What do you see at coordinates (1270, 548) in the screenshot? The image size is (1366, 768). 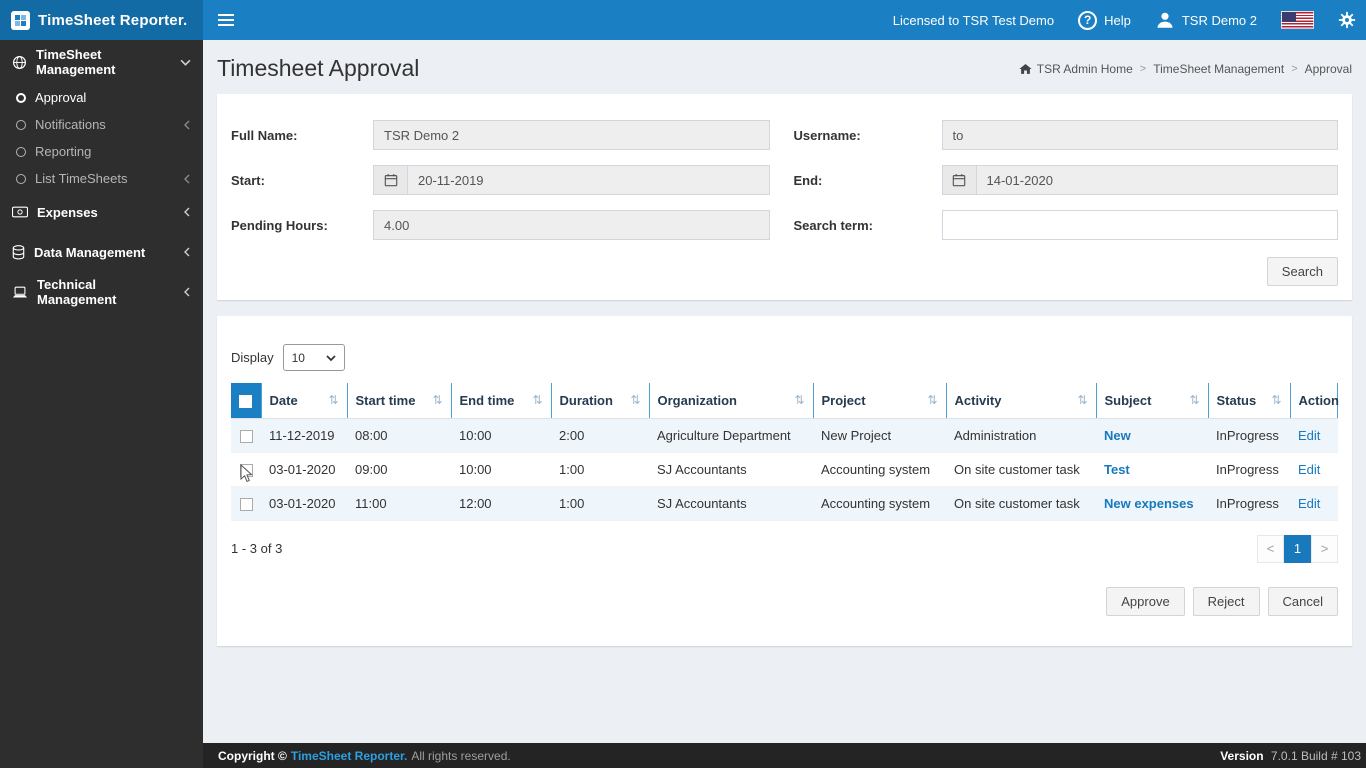 I see `prev-page-button: <` at bounding box center [1270, 548].